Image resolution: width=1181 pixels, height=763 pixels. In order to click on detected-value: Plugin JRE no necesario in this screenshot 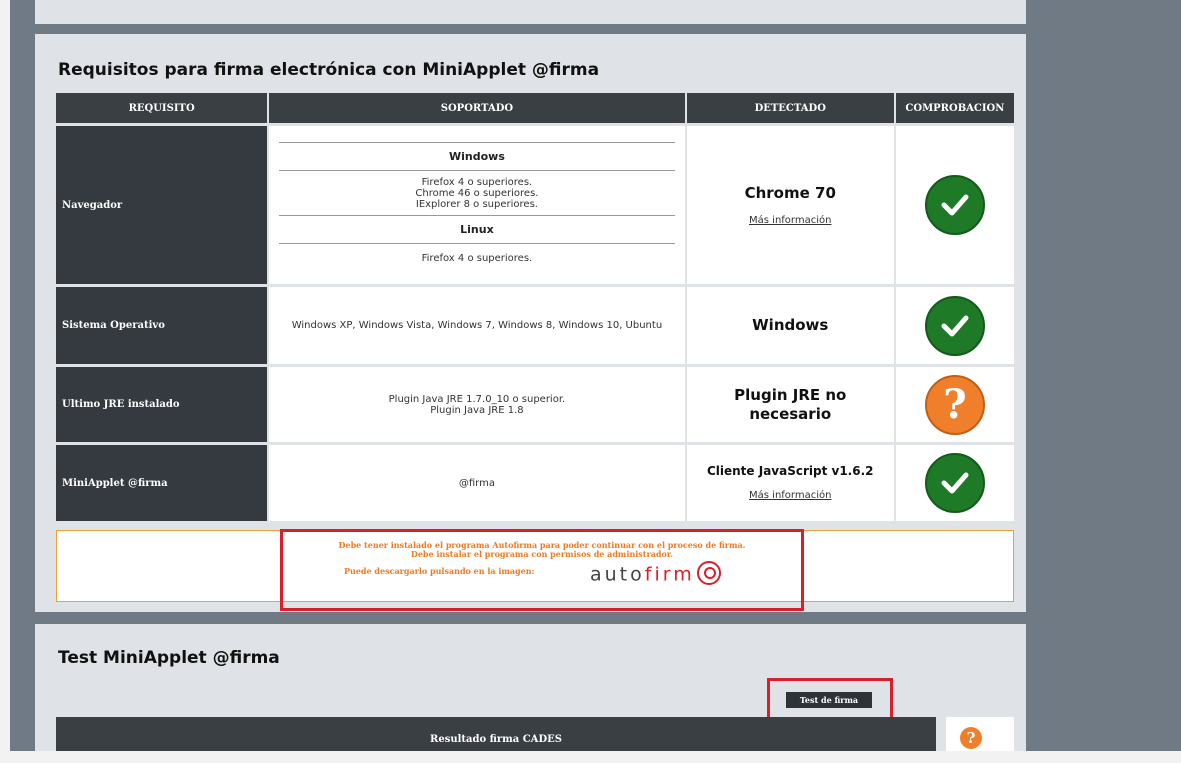, I will do `click(790, 404)`.